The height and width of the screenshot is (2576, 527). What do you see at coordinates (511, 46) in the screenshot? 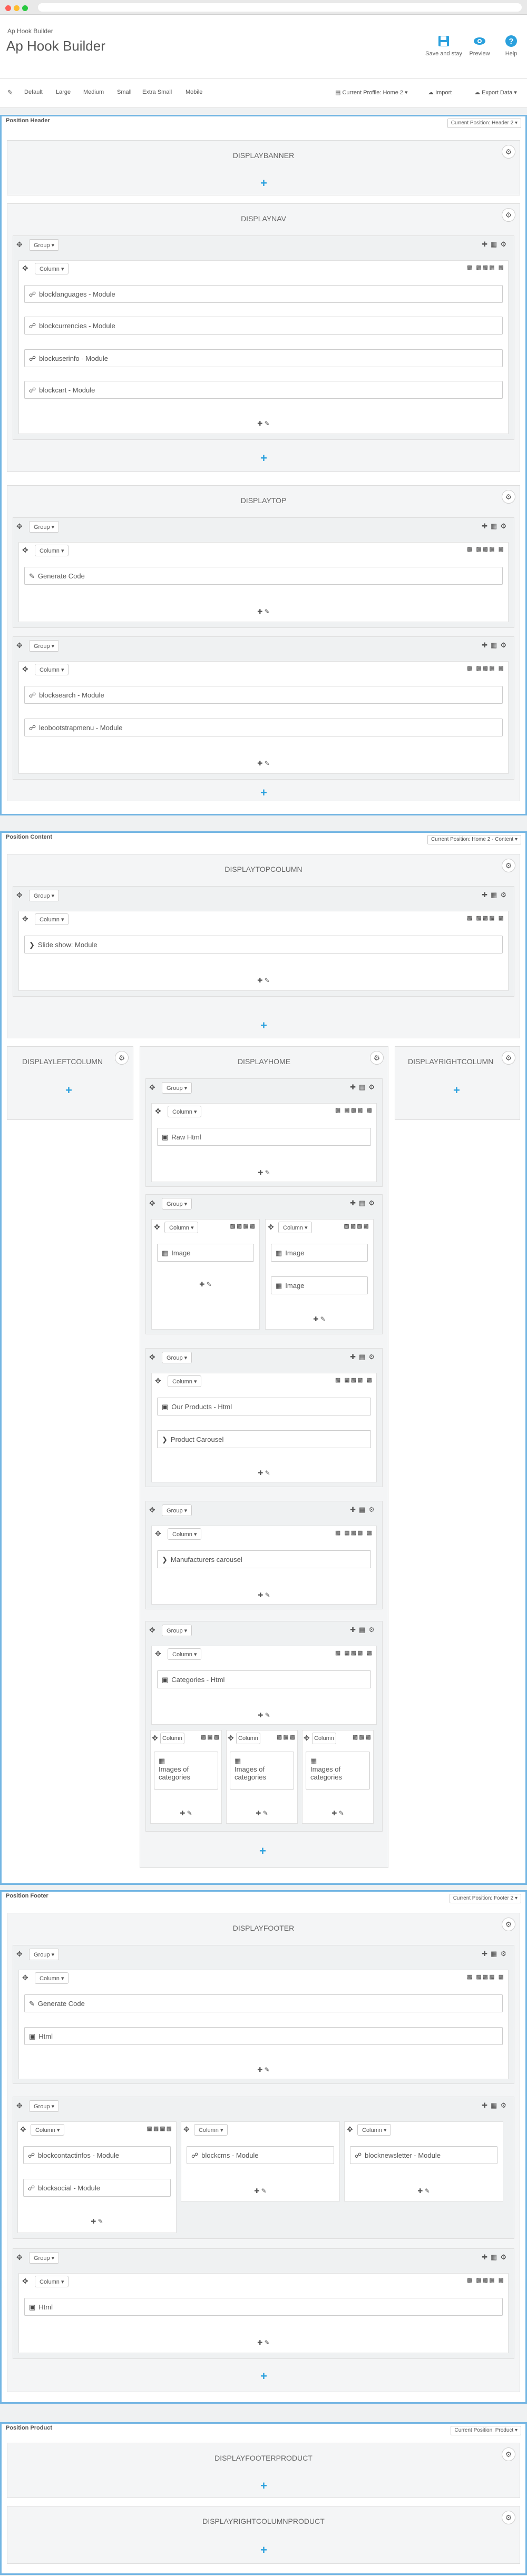
I see `help-button: ? Help` at bounding box center [511, 46].